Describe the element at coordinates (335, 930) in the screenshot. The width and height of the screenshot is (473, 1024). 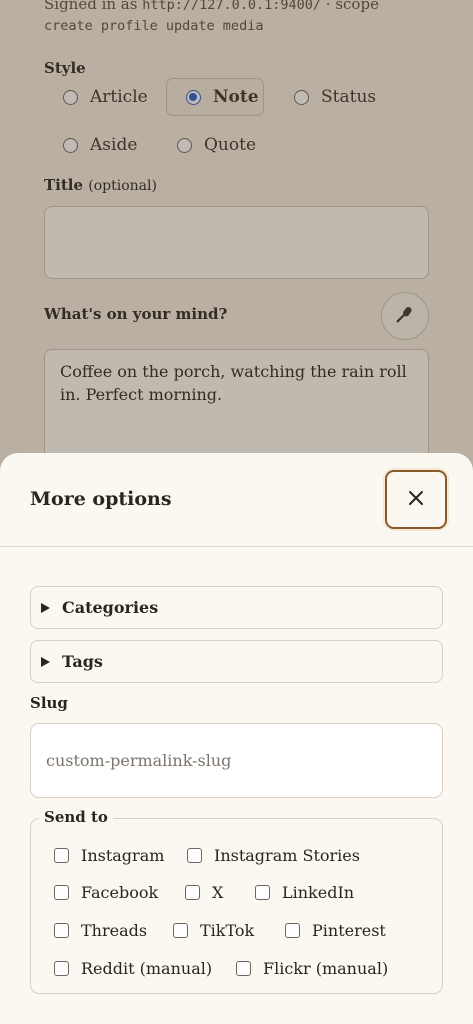
I see `send-to-pinterest: Pinterest` at that location.